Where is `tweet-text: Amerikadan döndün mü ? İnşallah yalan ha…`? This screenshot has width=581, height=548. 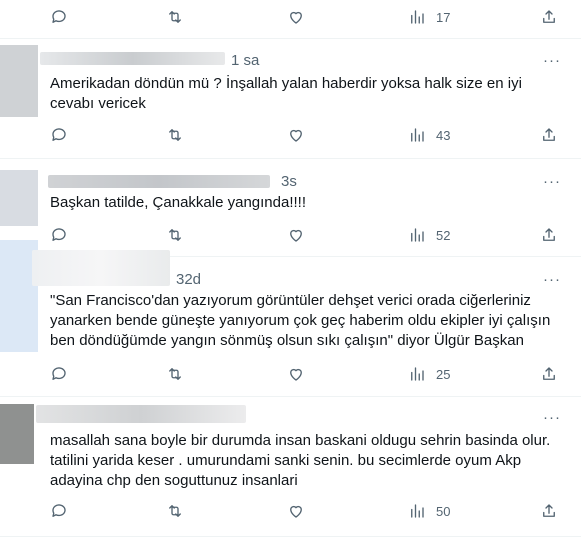 tweet-text: Amerikadan döndün mü ? İnşallah yalan ha… is located at coordinates (286, 93).